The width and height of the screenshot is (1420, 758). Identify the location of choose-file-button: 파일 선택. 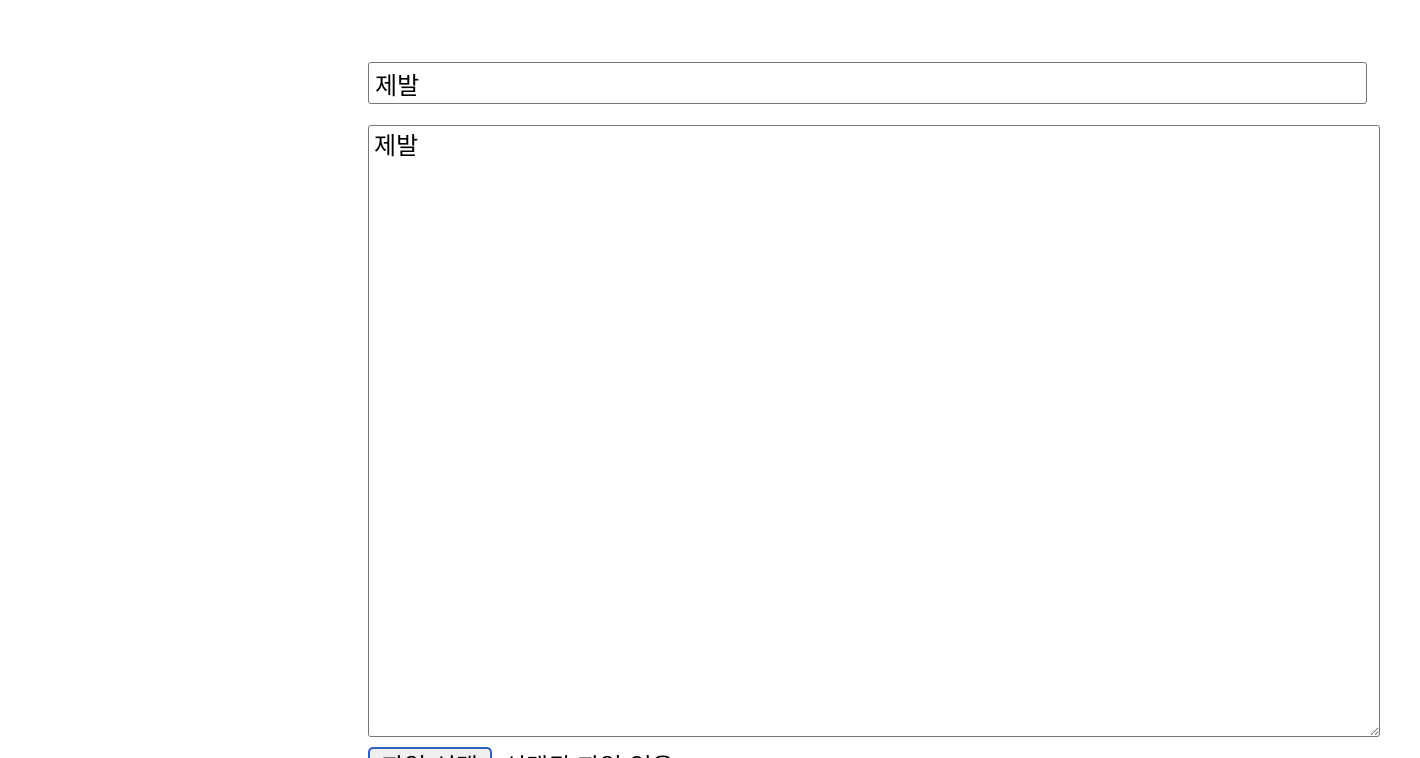
(430, 752).